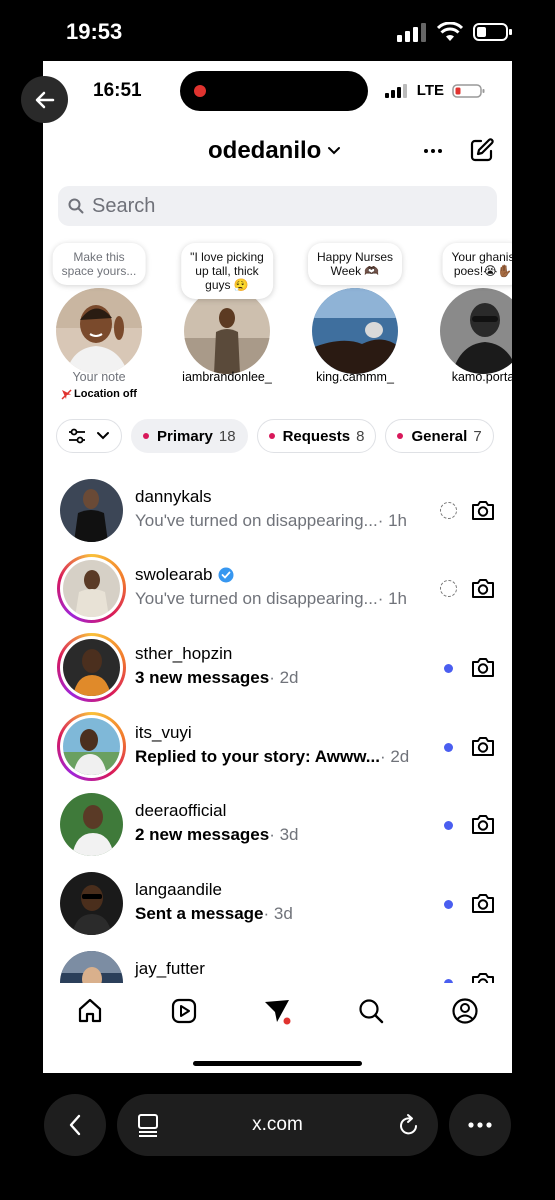 This screenshot has width=555, height=1200. I want to click on sender-name-text: swolearab, so click(174, 574).